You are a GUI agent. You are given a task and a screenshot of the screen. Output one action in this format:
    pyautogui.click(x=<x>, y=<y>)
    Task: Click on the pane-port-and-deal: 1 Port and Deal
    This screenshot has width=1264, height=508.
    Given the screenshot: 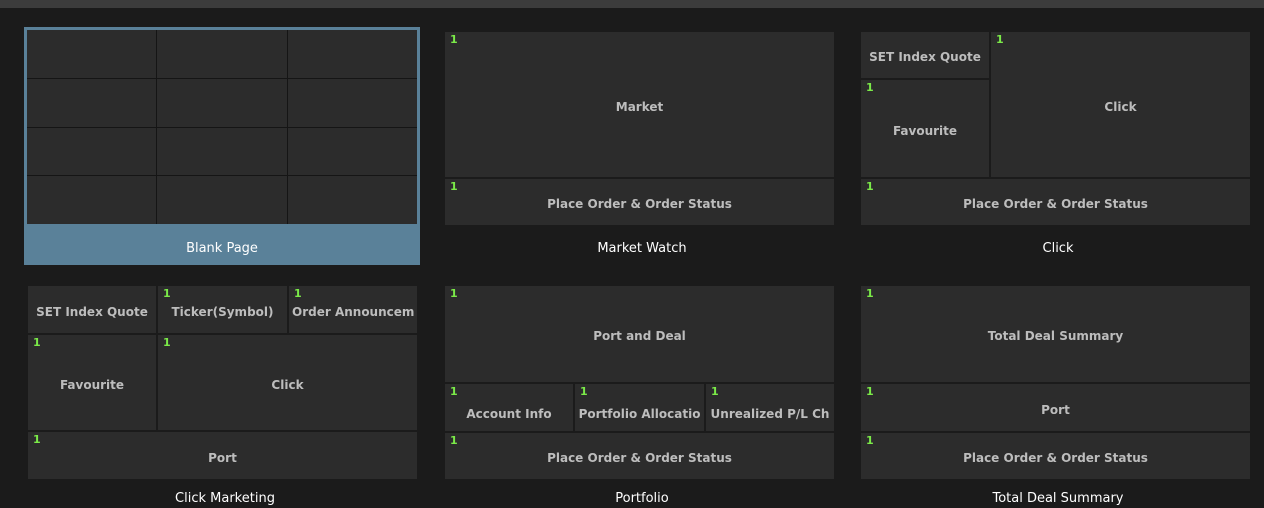 What is the action you would take?
    pyautogui.click(x=639, y=334)
    